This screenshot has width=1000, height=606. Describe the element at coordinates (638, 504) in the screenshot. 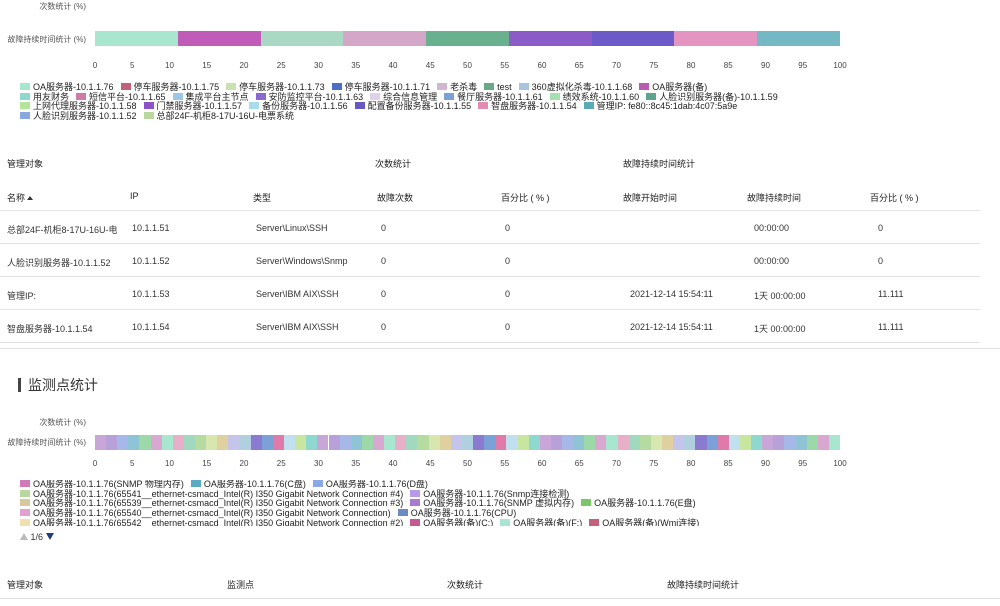

I see `chart2-legend-item: OA服务器-10.1.1.76(E盘)` at that location.